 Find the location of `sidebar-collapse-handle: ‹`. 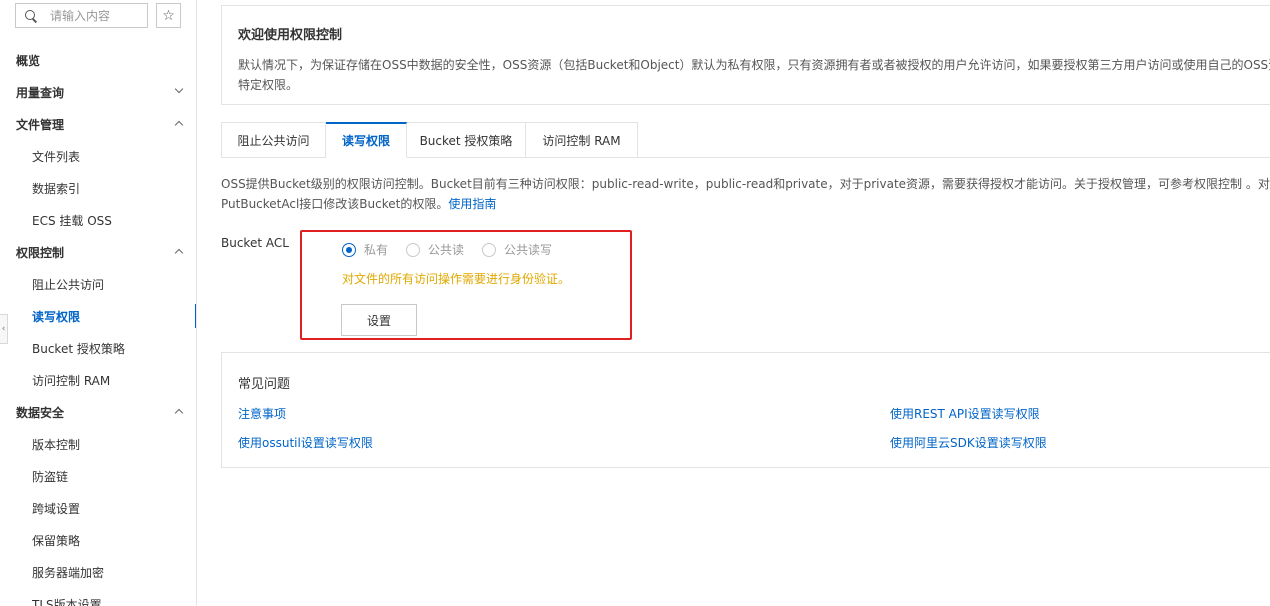

sidebar-collapse-handle: ‹ is located at coordinates (4, 329).